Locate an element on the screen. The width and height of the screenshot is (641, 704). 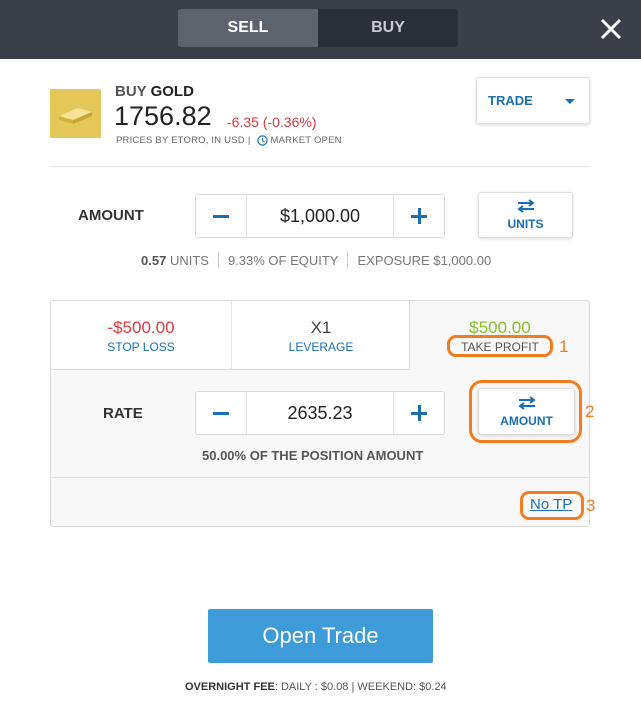
overnight-fee-label: OVERNIGHT FEE is located at coordinates (230, 687).